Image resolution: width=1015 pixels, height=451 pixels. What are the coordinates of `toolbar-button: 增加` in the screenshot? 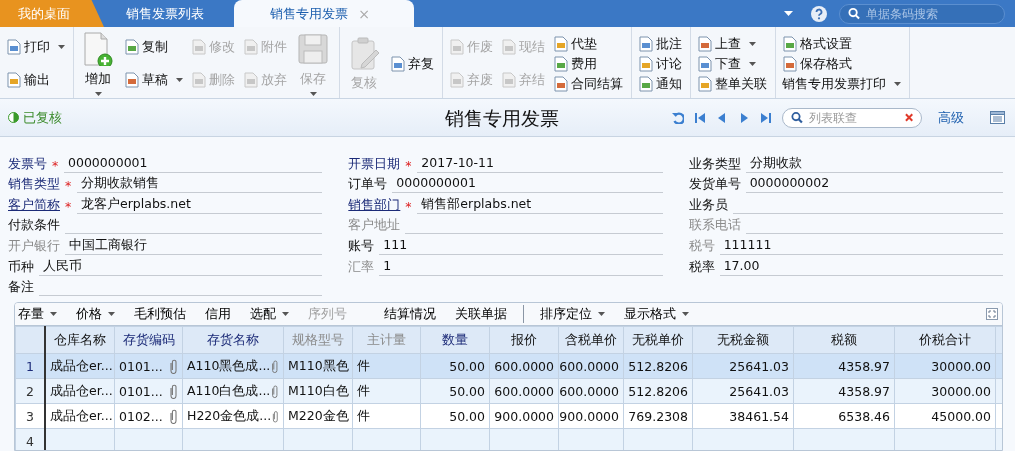 It's located at (98, 63).